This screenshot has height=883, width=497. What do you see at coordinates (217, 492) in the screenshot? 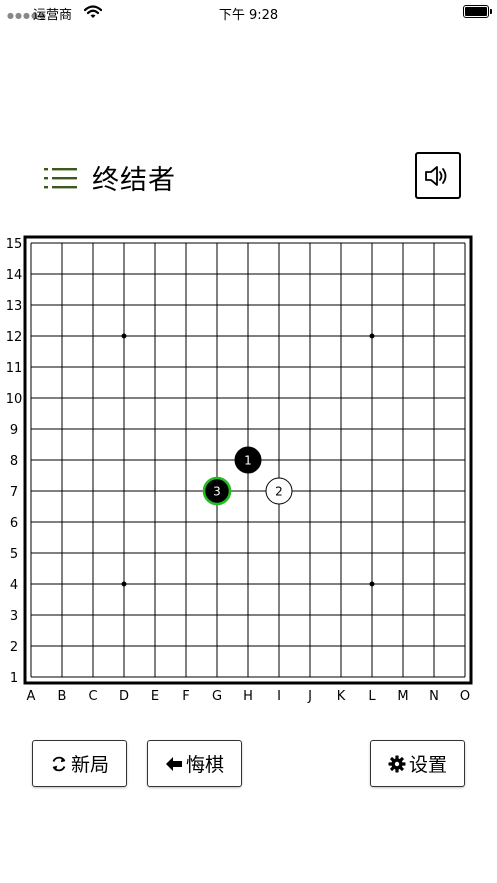
I see `stone-number: 3` at bounding box center [217, 492].